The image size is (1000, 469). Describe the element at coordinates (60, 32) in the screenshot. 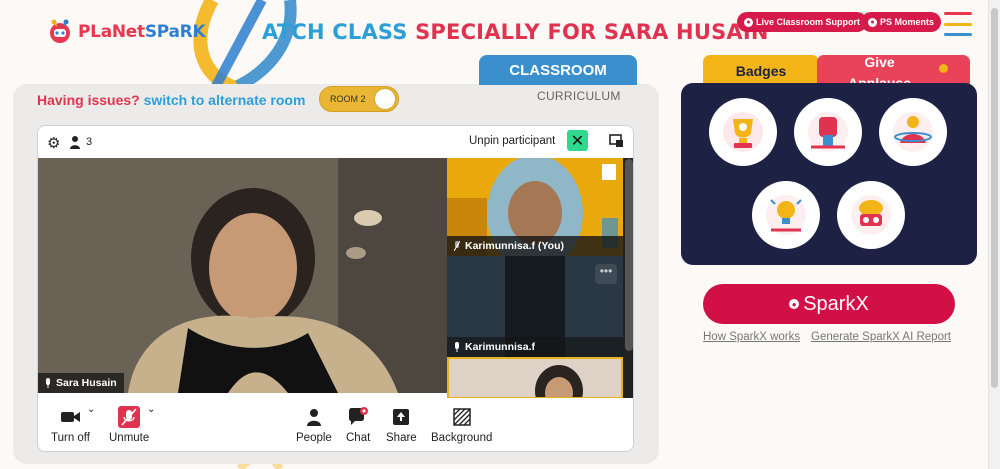

I see `logo-mascot-icon` at that location.